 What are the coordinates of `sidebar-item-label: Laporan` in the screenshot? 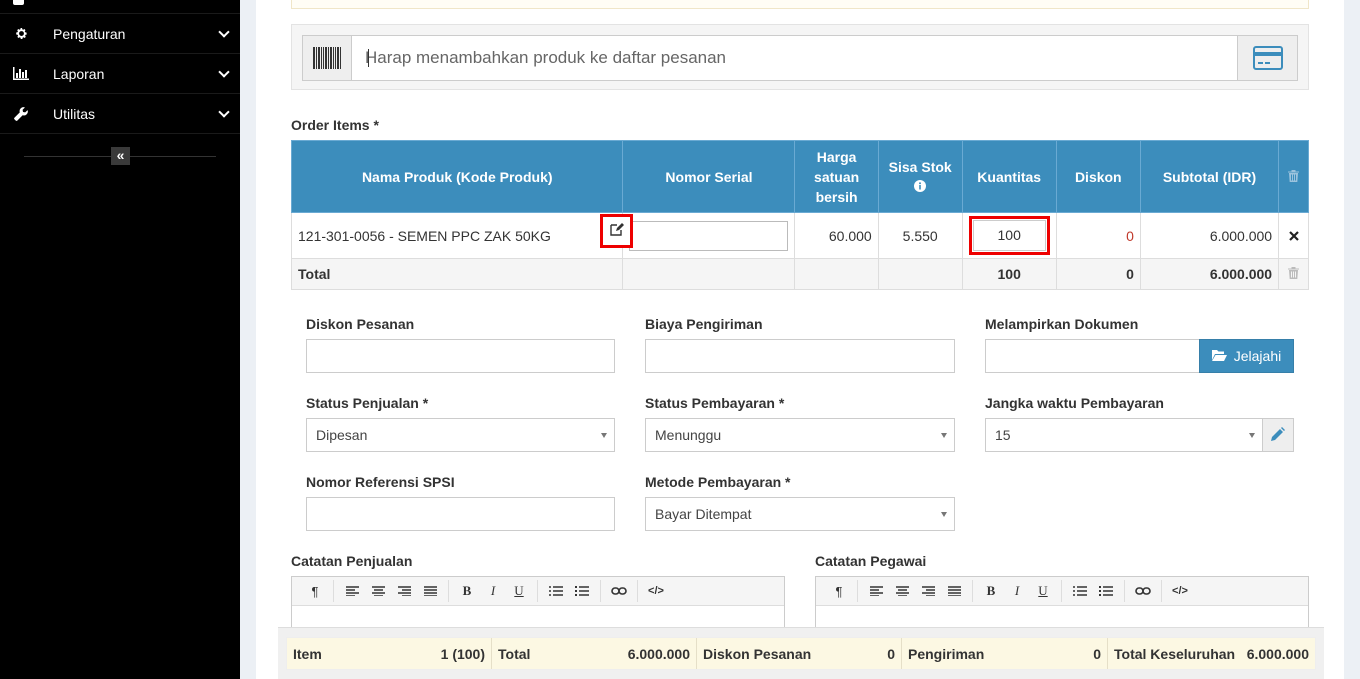 It's located at (79, 73).